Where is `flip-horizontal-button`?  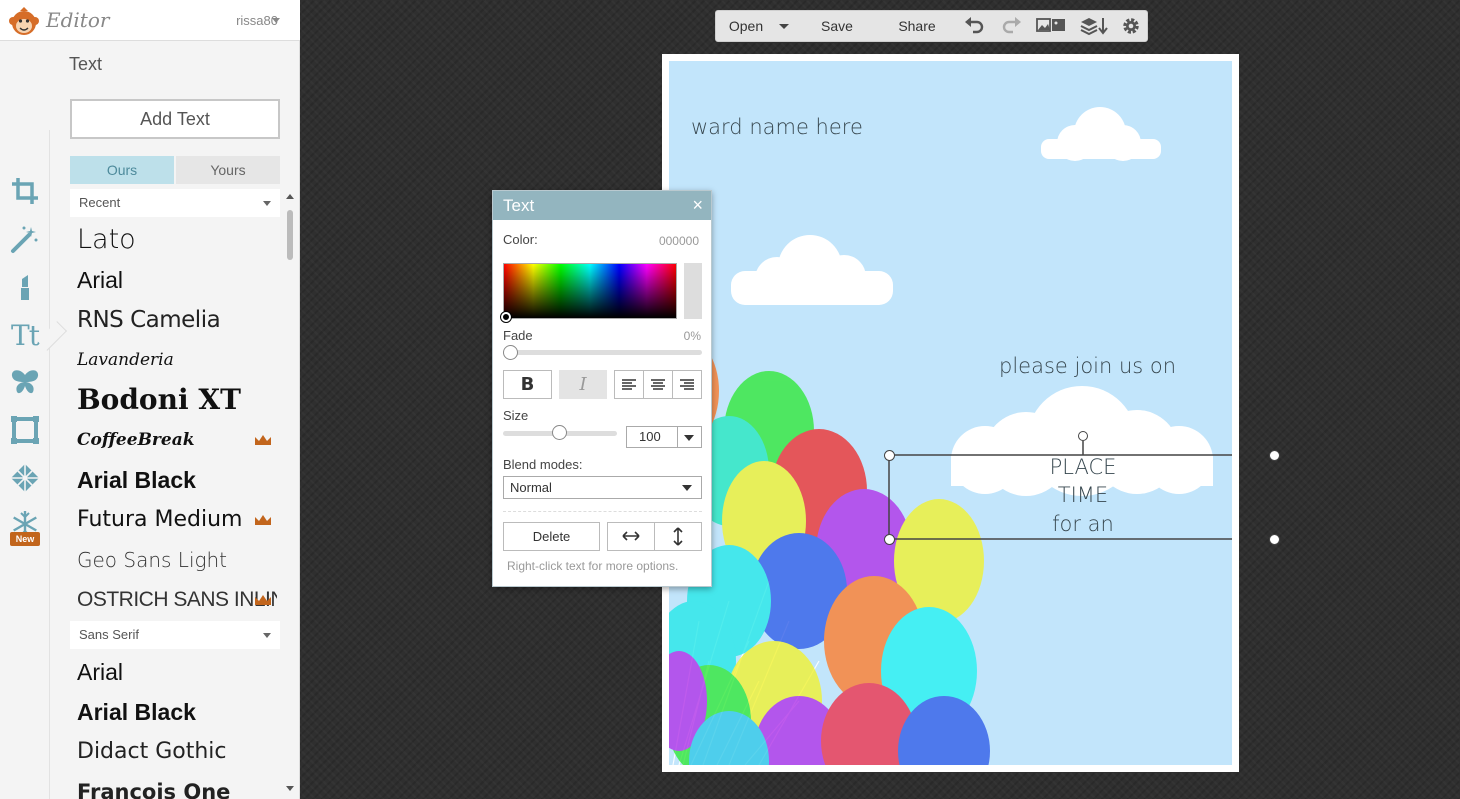
flip-horizontal-button is located at coordinates (631, 536).